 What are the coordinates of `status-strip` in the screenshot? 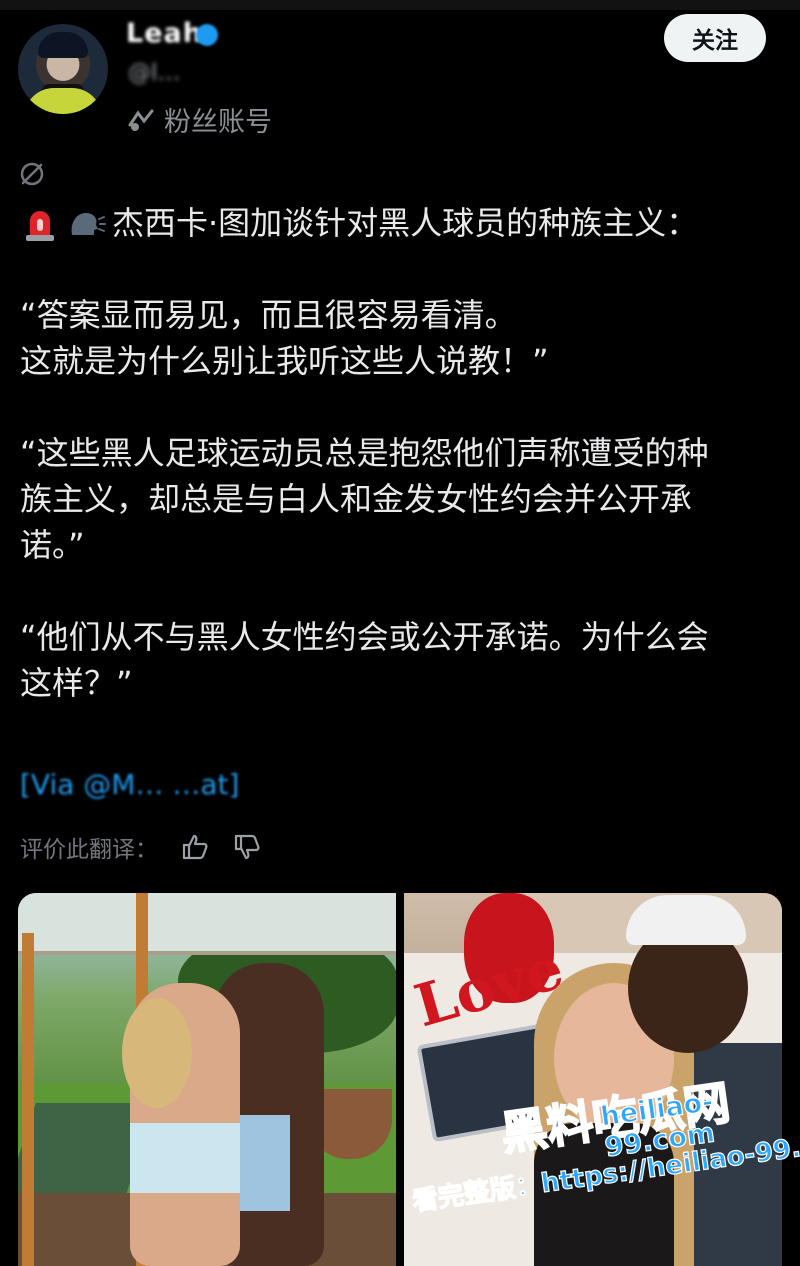 It's located at (400, 5).